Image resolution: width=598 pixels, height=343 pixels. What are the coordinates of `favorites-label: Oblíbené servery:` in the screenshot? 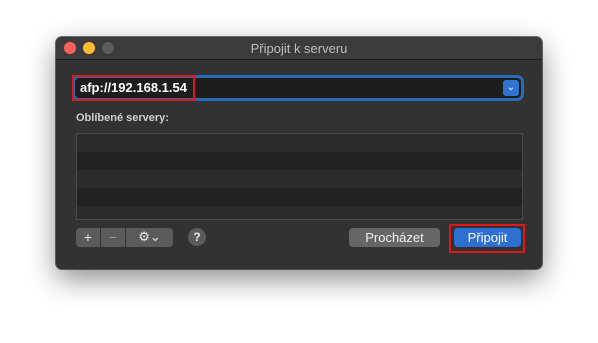 It's located at (122, 118).